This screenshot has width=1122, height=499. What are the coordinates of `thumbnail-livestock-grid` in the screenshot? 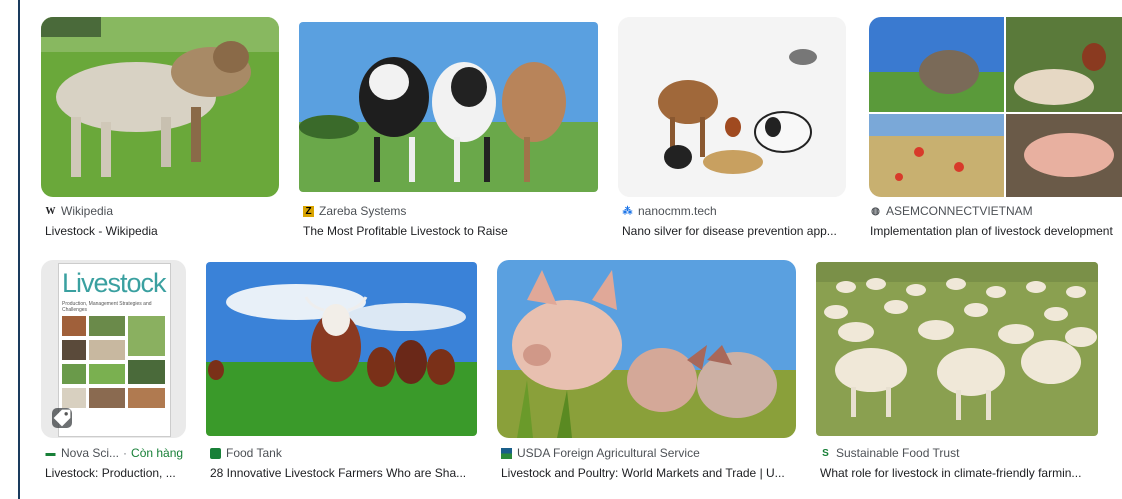 It's located at (995, 107).